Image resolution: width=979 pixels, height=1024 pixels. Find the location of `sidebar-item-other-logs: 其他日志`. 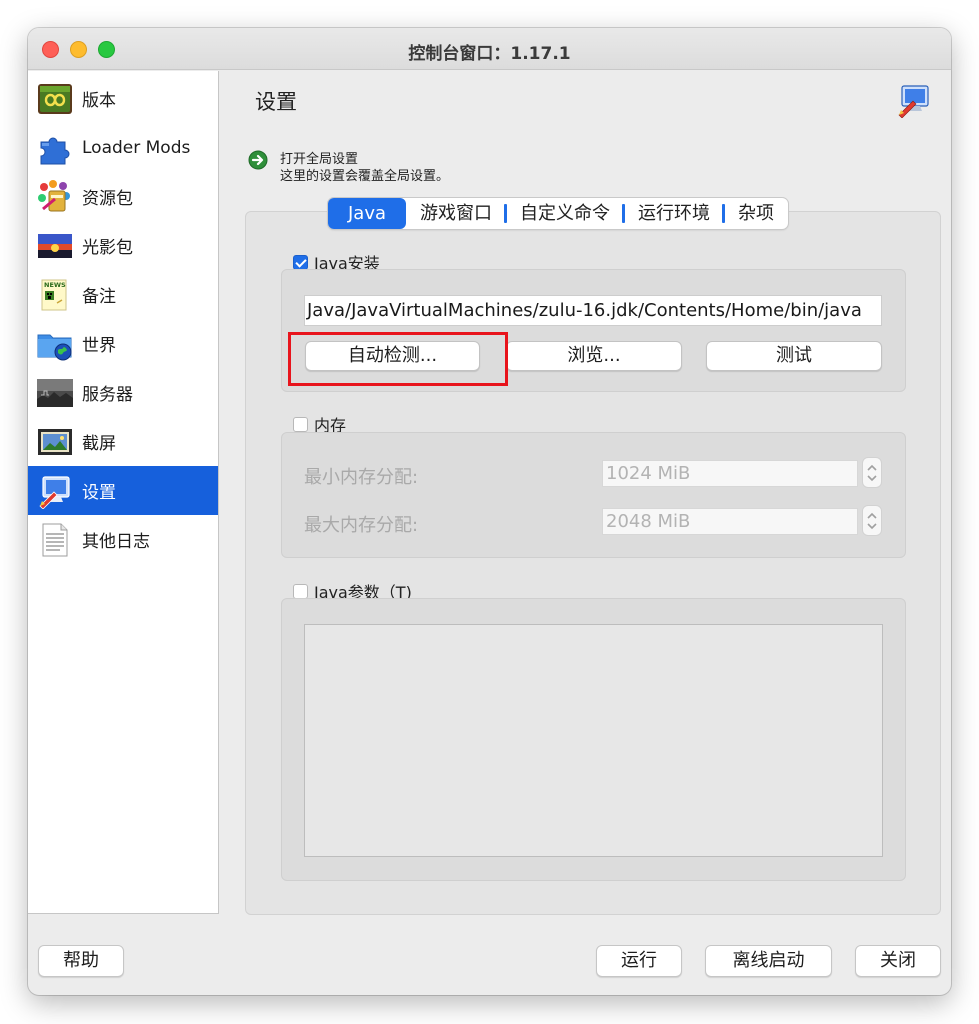

sidebar-item-other-logs: 其他日志 is located at coordinates (123, 539).